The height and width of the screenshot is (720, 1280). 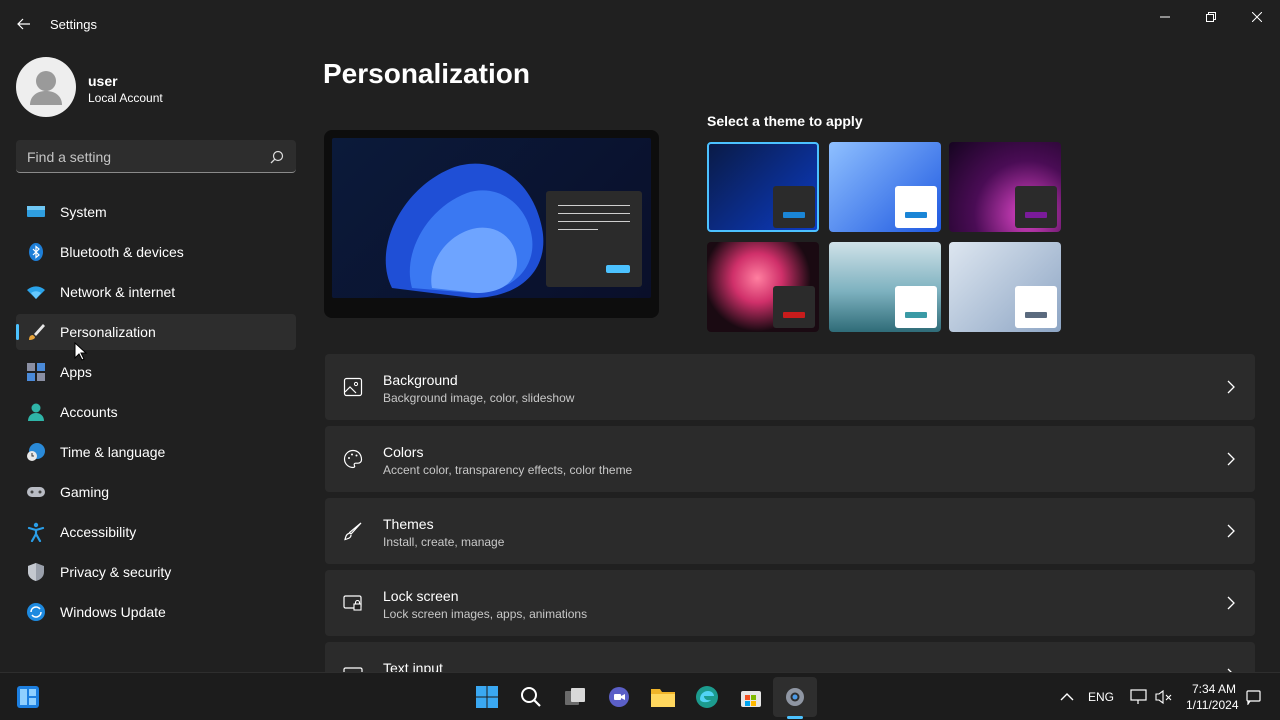 I want to click on task-view-icon, so click(x=575, y=696).